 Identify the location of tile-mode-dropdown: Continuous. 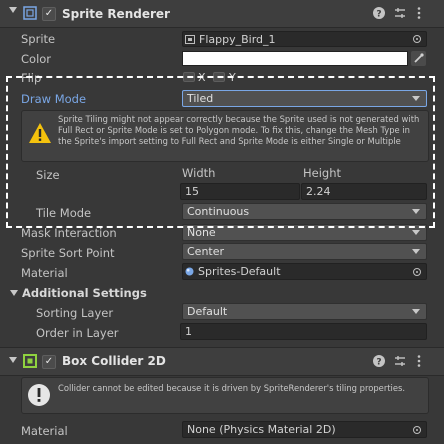
(304, 211).